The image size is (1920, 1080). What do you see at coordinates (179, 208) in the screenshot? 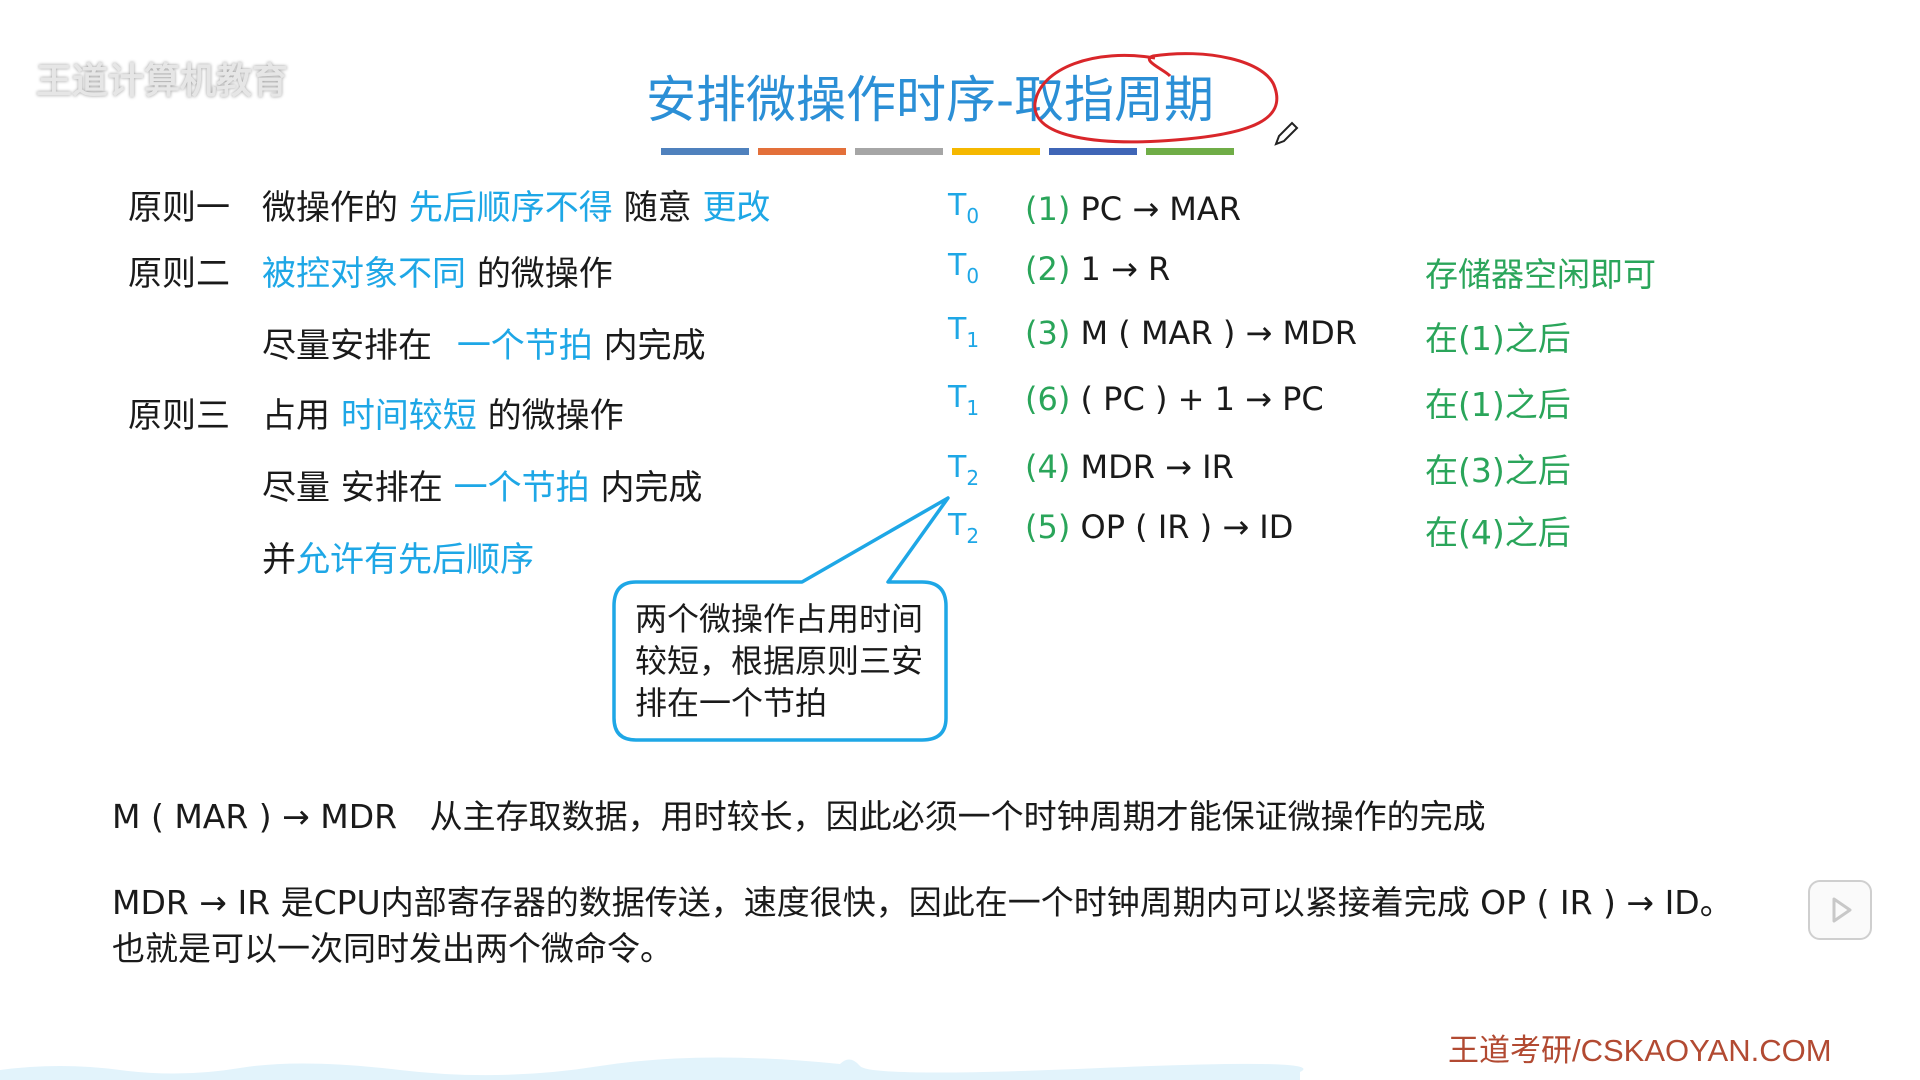
I see `principle-1-label: 原则一` at bounding box center [179, 208].